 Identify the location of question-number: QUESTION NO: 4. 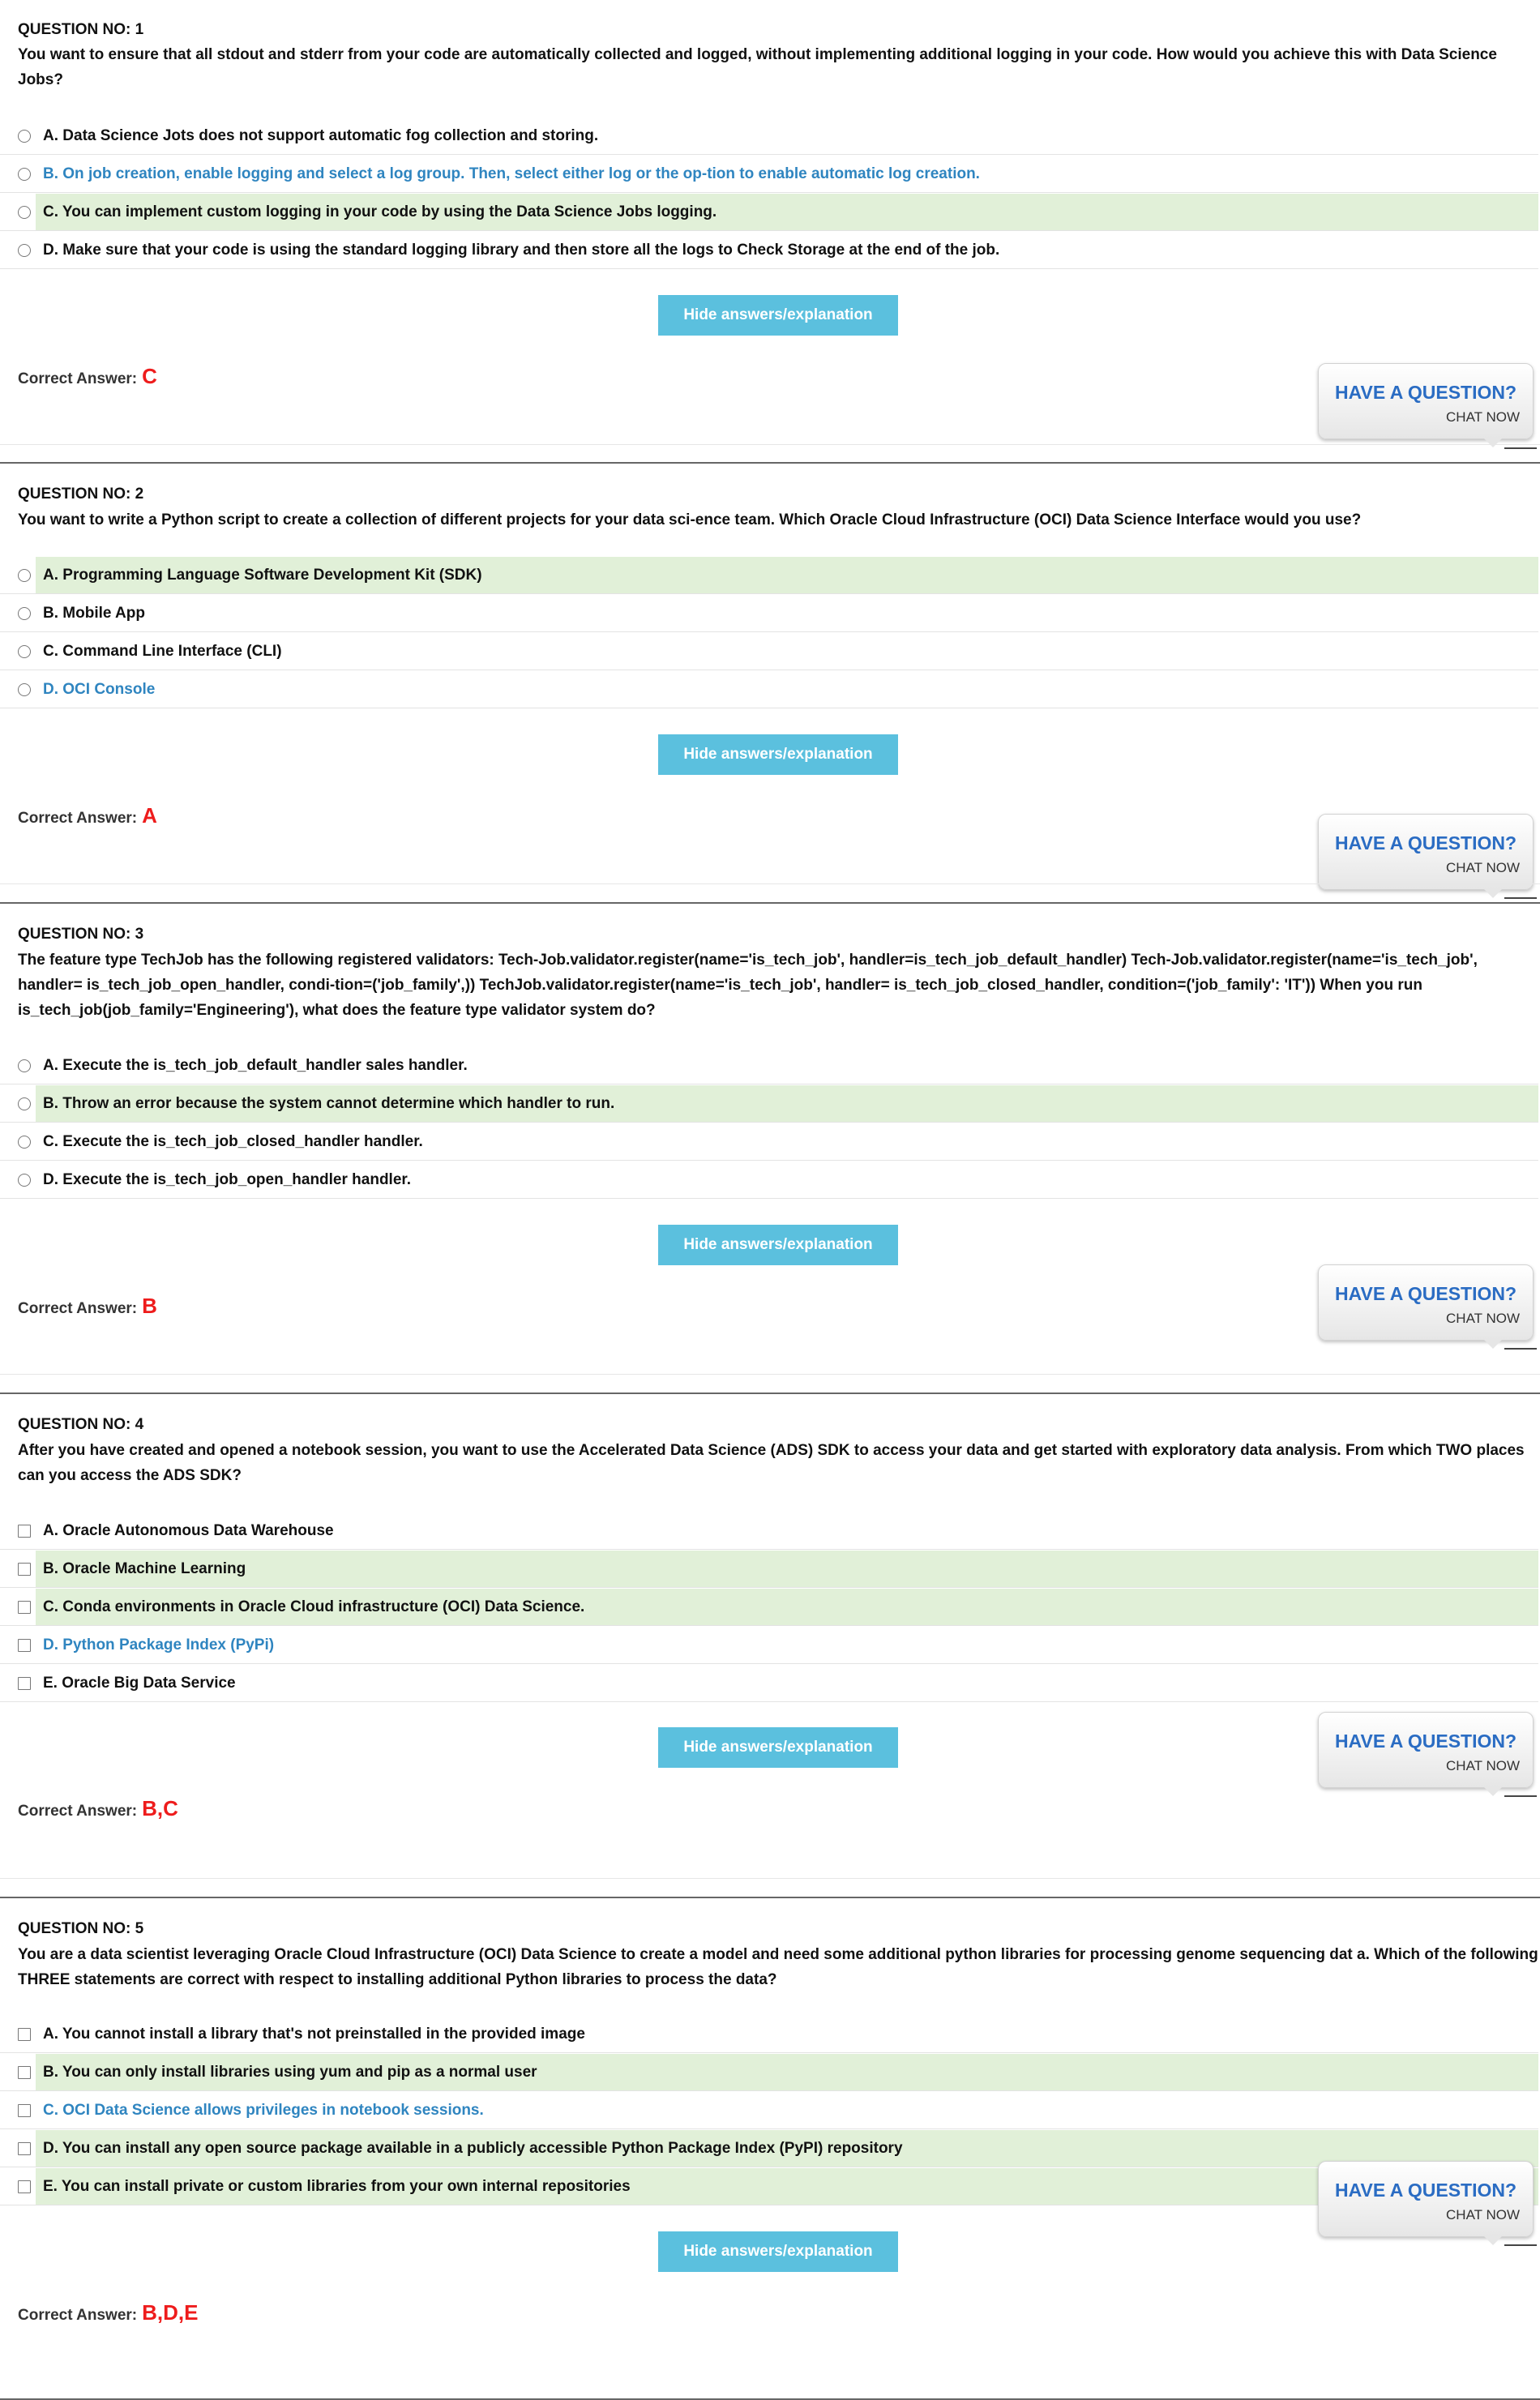
(81, 1424).